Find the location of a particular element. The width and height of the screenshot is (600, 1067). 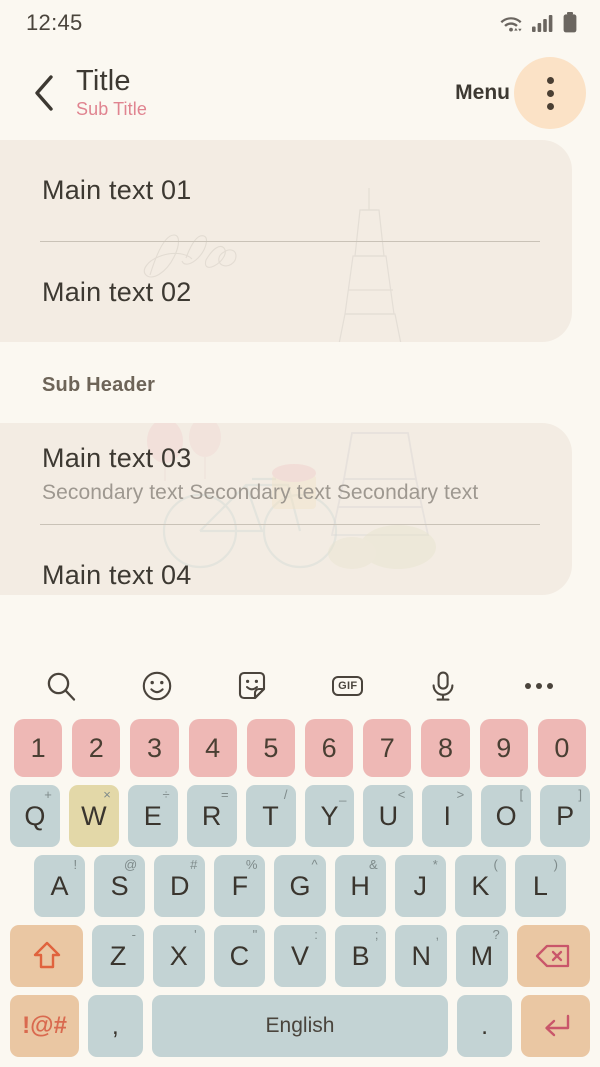

key-u: < U is located at coordinates (388, 816).